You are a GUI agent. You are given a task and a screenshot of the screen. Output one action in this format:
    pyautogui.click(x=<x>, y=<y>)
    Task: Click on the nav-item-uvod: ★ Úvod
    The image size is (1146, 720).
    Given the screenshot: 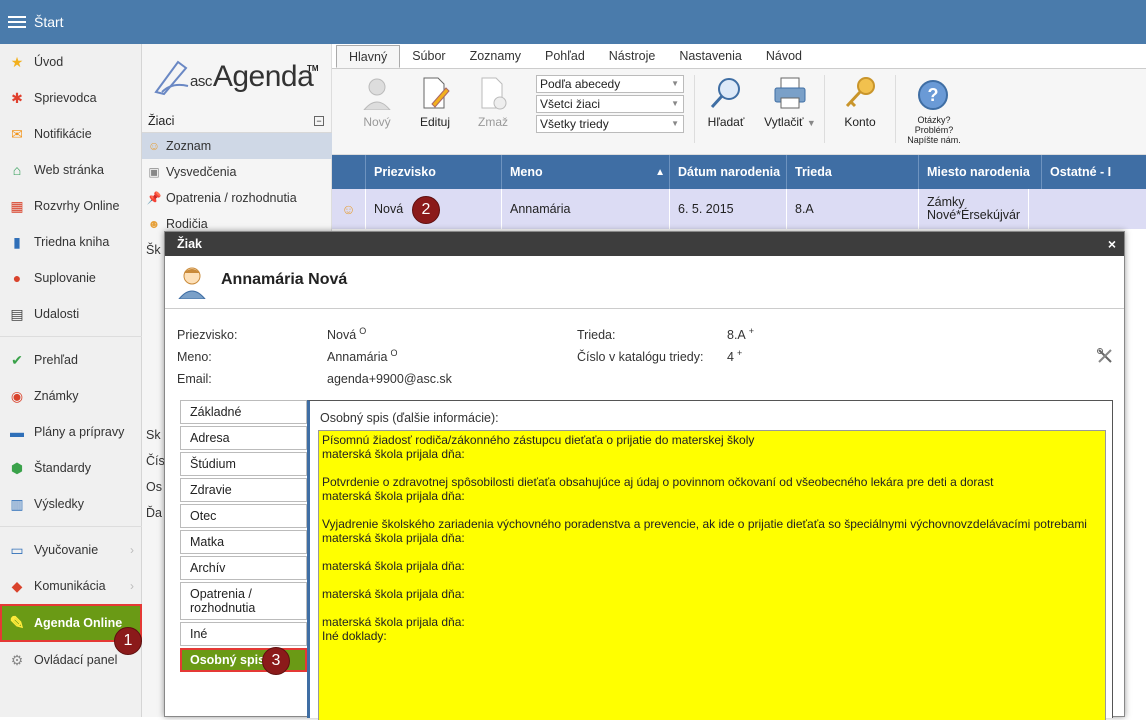 What is the action you would take?
    pyautogui.click(x=71, y=62)
    